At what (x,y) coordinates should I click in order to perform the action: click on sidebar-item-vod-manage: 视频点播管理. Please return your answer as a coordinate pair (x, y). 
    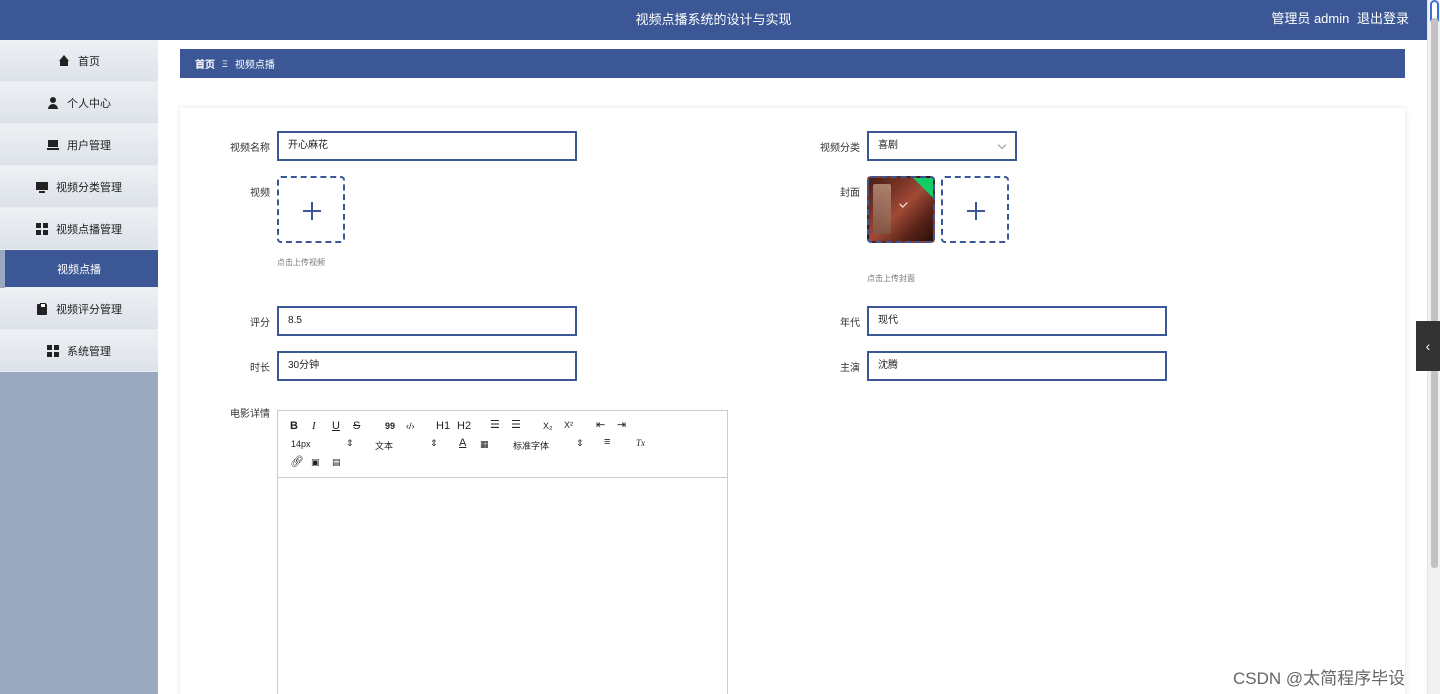
    Looking at the image, I should click on (79, 229).